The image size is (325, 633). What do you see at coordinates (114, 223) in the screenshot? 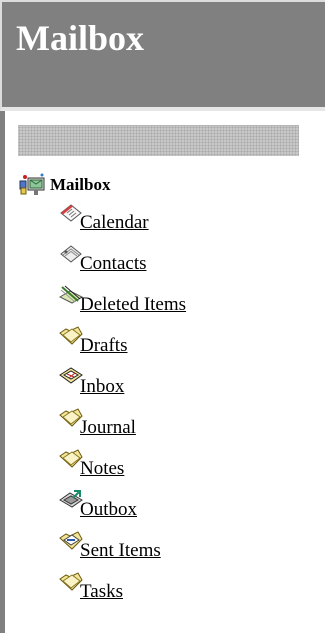
I see `folder-link-calendar: Calendar` at bounding box center [114, 223].